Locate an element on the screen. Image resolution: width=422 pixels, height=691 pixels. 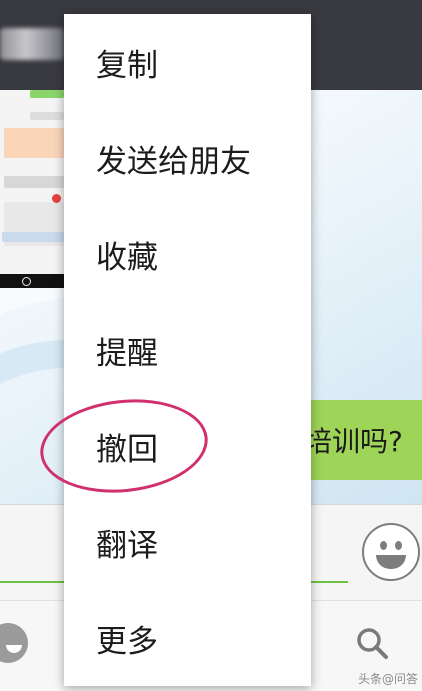
image-message-thumbnail is located at coordinates (32, 189).